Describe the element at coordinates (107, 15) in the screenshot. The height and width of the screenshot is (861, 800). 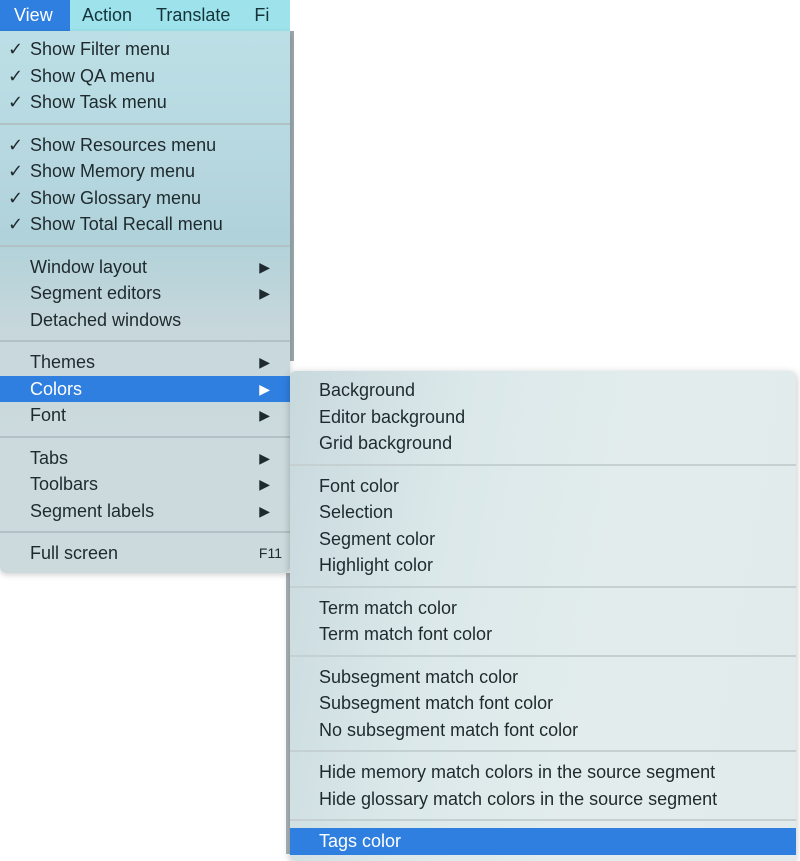
I see `menubar-item-action: Action` at that location.